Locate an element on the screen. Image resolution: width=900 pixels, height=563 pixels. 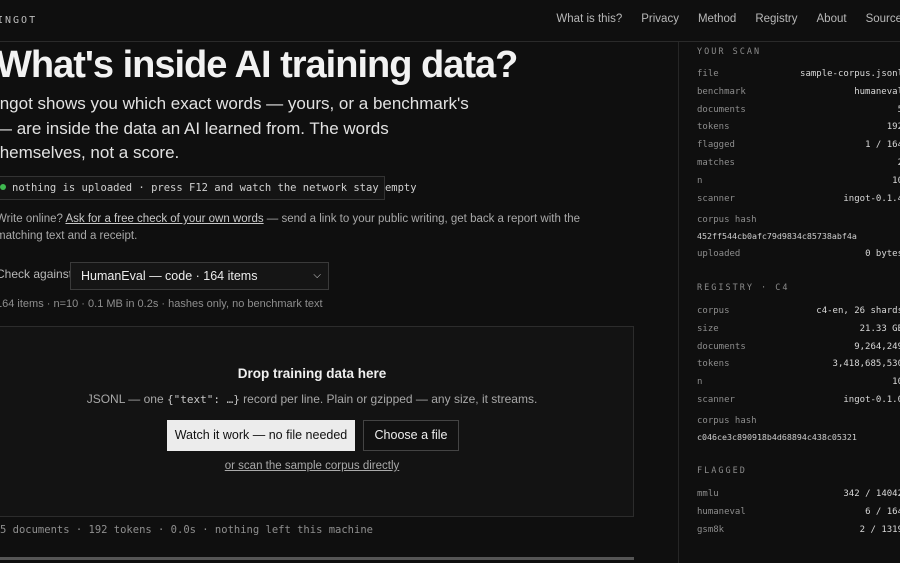
drop-zone-title: Drop training data here is located at coordinates (312, 373).